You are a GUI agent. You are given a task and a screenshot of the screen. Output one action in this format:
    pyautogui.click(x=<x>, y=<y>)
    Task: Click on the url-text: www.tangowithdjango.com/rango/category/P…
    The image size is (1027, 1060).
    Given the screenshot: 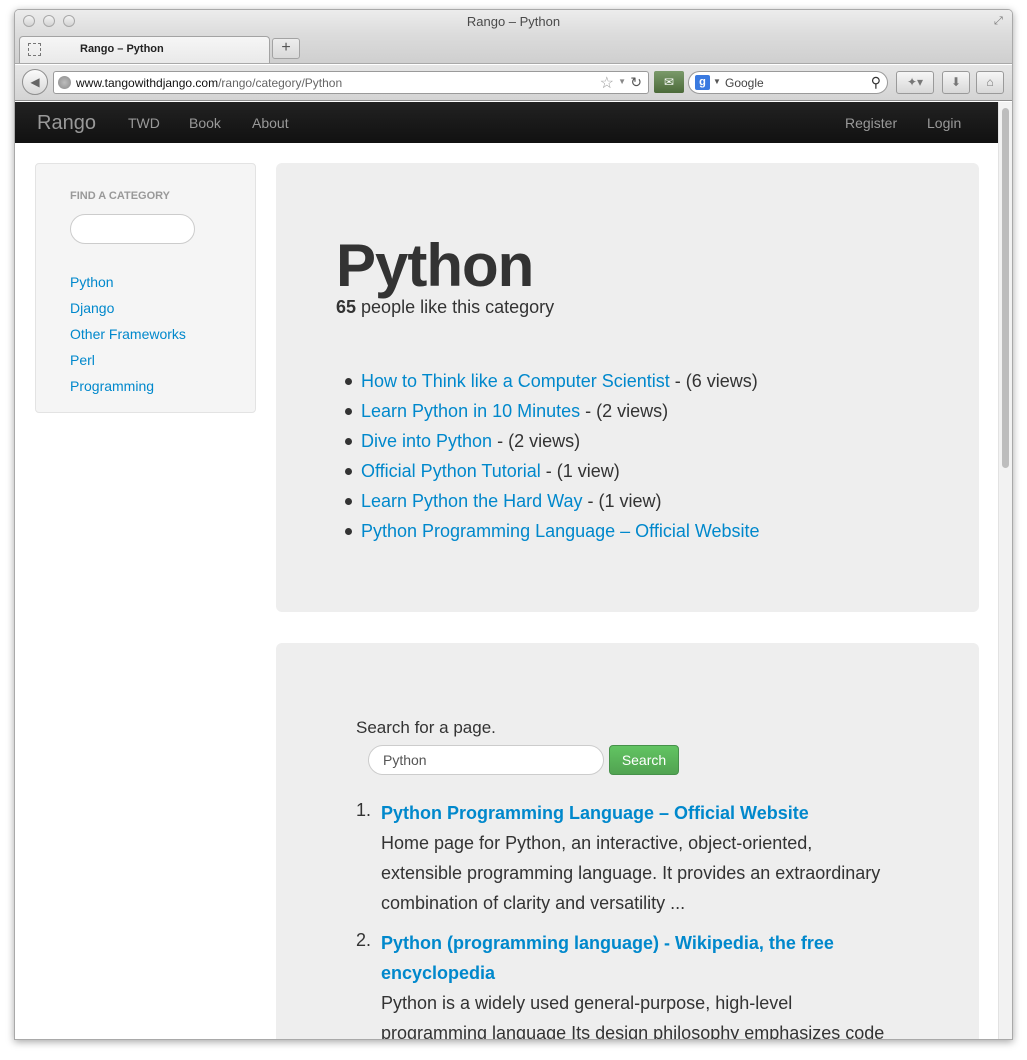 What is the action you would take?
    pyautogui.click(x=209, y=83)
    